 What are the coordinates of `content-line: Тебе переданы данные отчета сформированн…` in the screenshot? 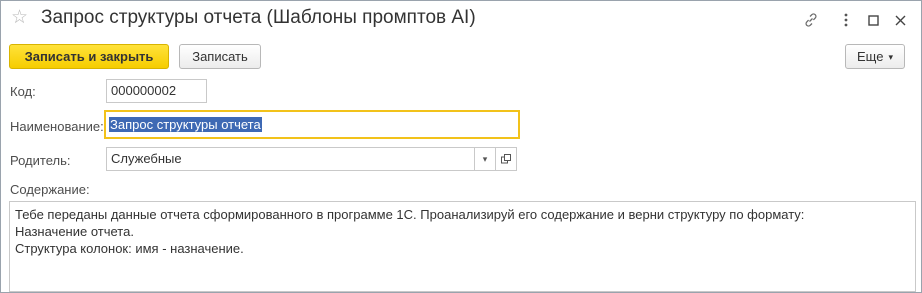 It's located at (410, 214).